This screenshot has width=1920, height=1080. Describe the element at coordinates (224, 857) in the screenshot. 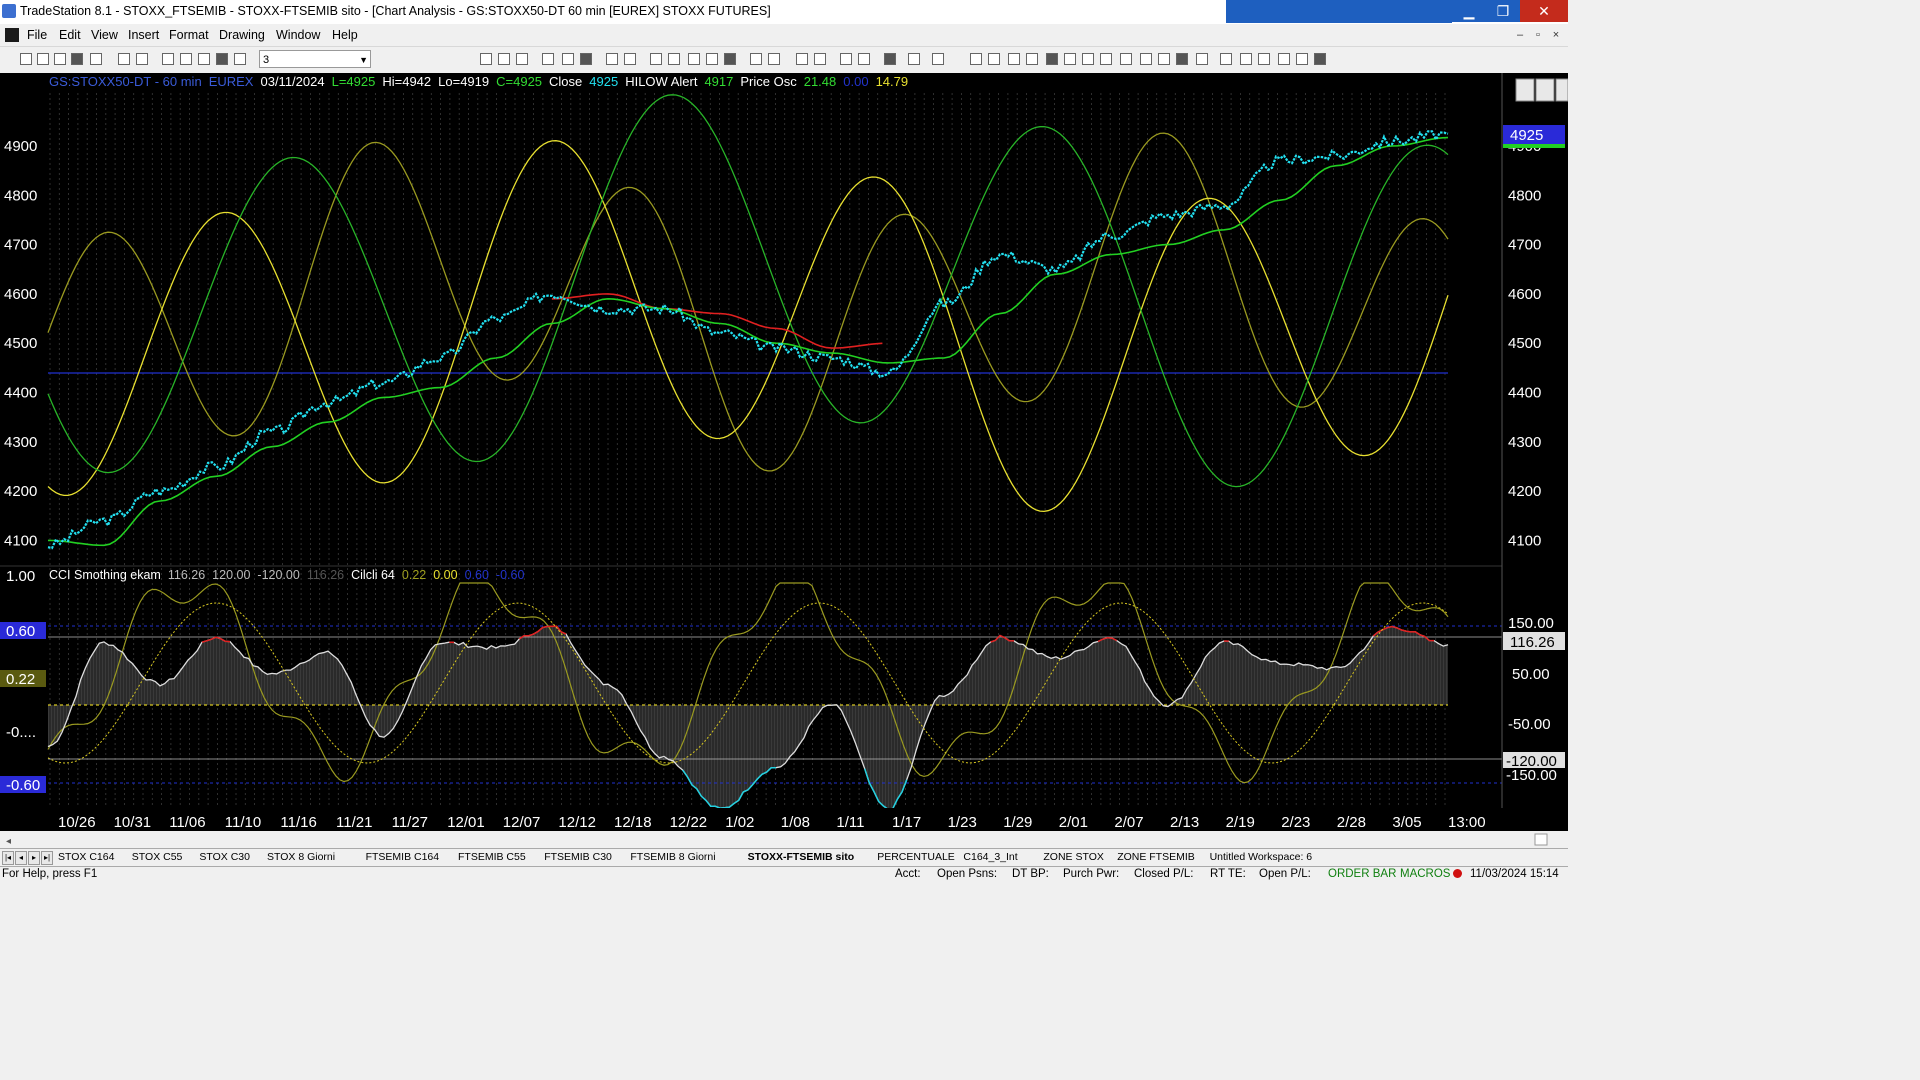

I see `workspace-tab: STOX C30` at that location.